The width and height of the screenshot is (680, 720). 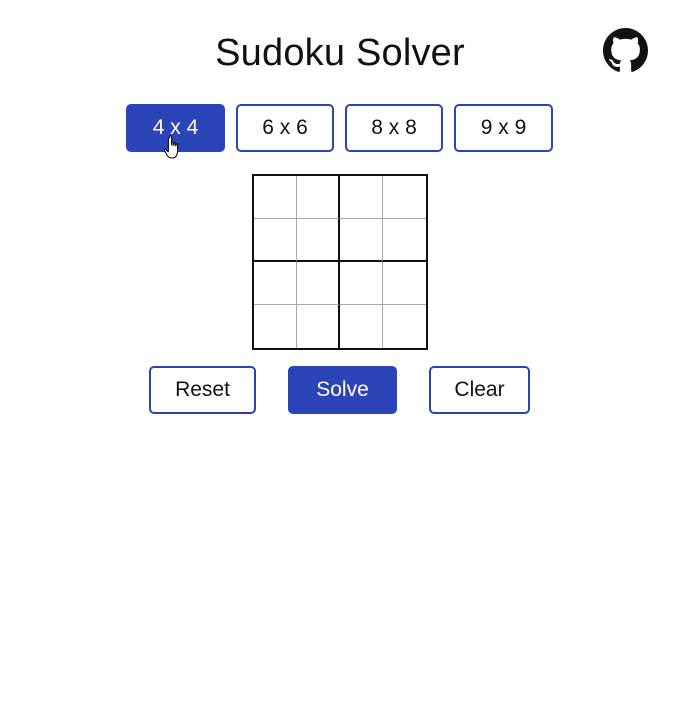 What do you see at coordinates (175, 128) in the screenshot?
I see `size-4x4-button: 4 x 4` at bounding box center [175, 128].